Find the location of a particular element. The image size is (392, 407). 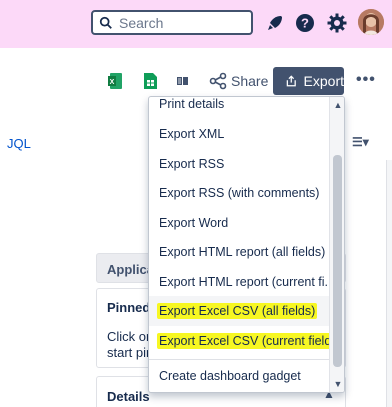

view-toggle-icon: ☰▾ is located at coordinates (360, 142).